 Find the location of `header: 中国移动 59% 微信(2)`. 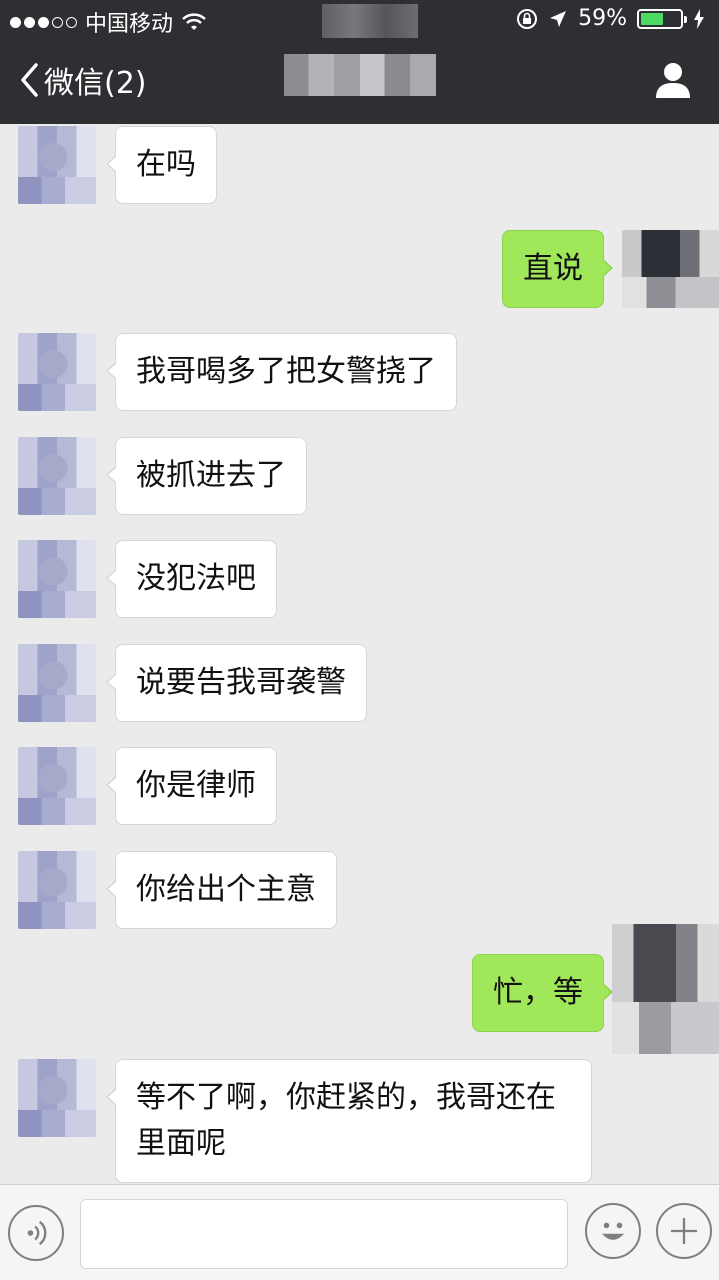

header: 中国移动 59% 微信(2) is located at coordinates (359, 62).